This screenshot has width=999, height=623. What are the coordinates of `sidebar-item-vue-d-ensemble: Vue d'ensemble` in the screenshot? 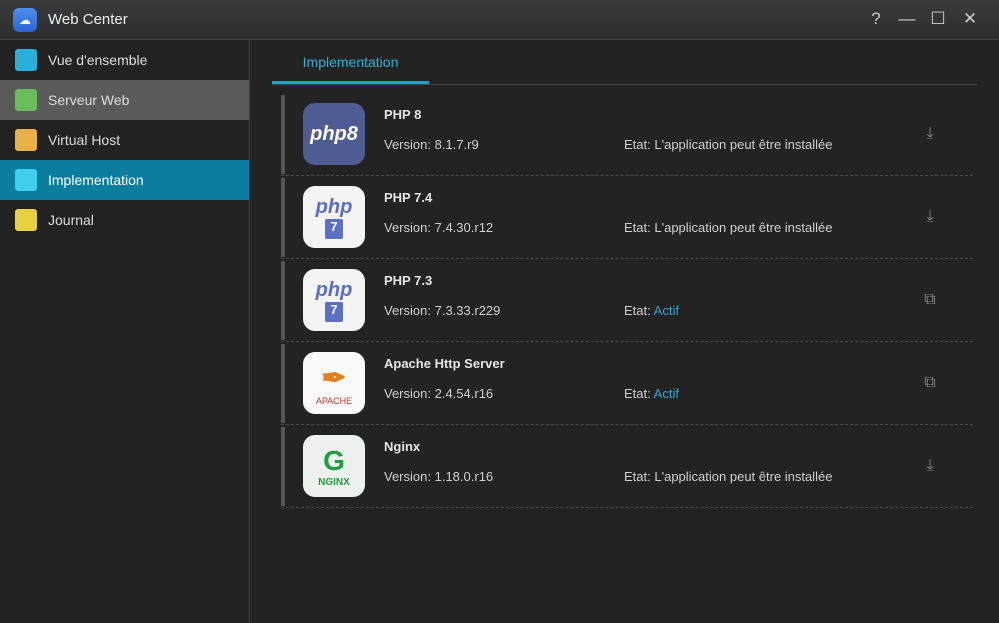 It's located at (124, 60).